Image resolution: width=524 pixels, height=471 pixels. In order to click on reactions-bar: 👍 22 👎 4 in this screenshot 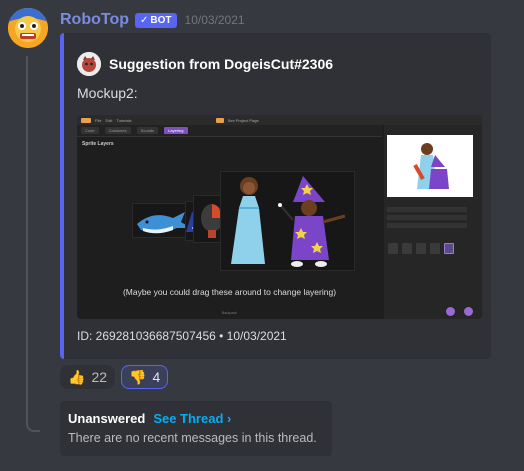, I will do `click(114, 377)`.